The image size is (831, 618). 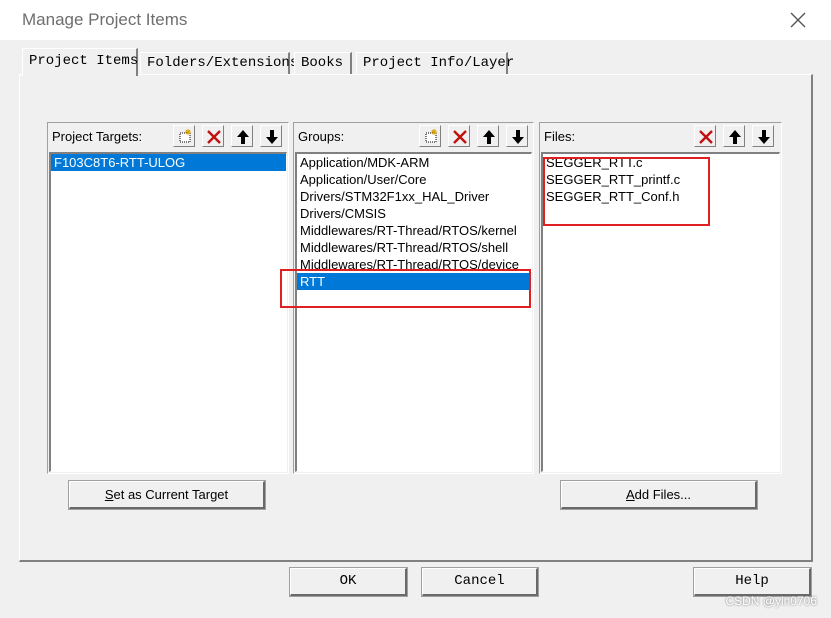 What do you see at coordinates (414, 213) in the screenshot?
I see `list-item-group: Drivers/CMSIS` at bounding box center [414, 213].